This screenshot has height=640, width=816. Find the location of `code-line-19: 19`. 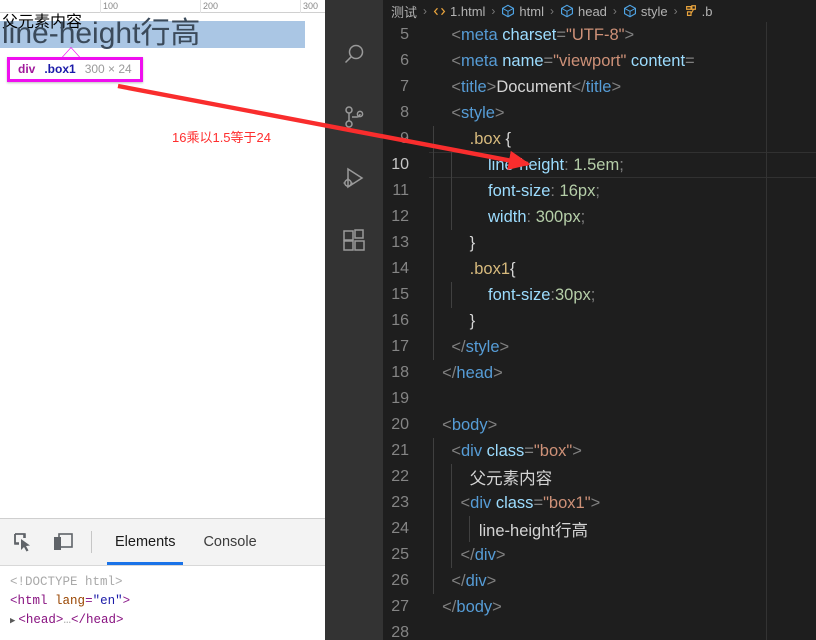

code-line-19: 19 is located at coordinates (599, 399).